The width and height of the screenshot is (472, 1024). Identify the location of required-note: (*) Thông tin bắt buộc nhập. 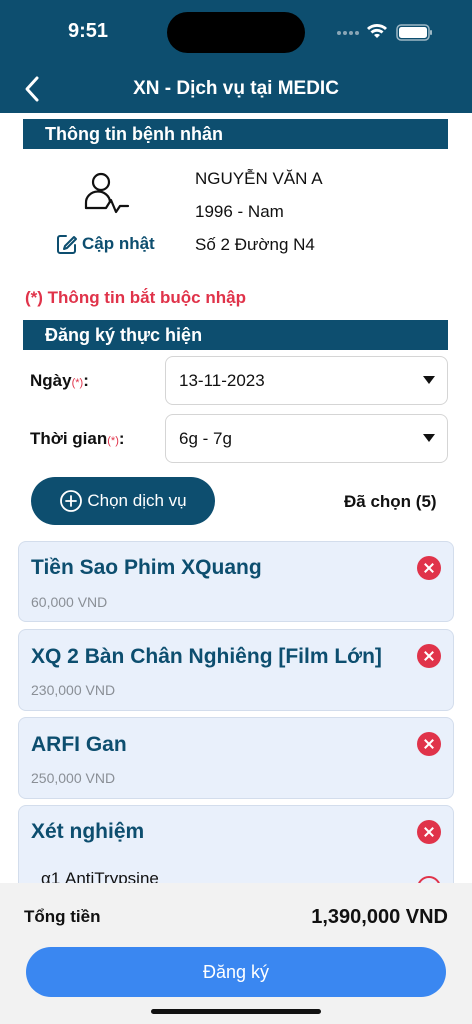
(135, 297).